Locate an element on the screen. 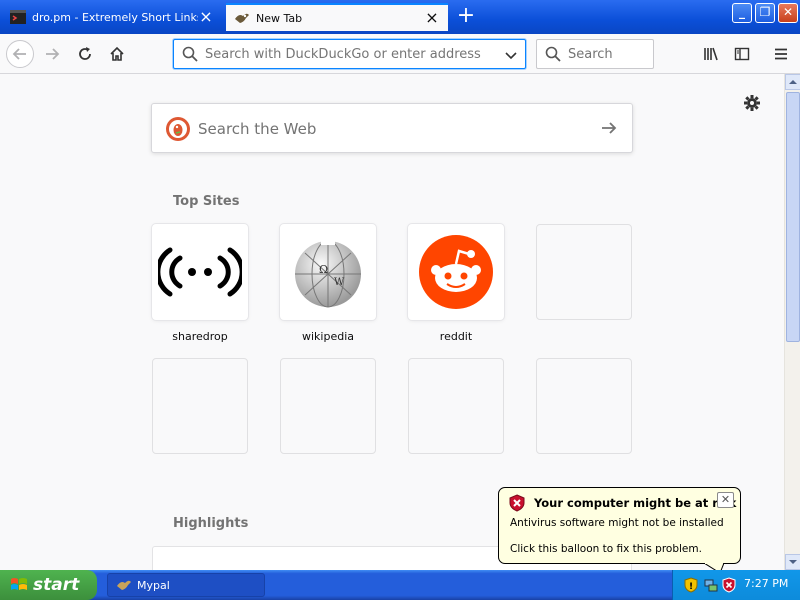  wikipedia-icon: Ω W is located at coordinates (328, 272).